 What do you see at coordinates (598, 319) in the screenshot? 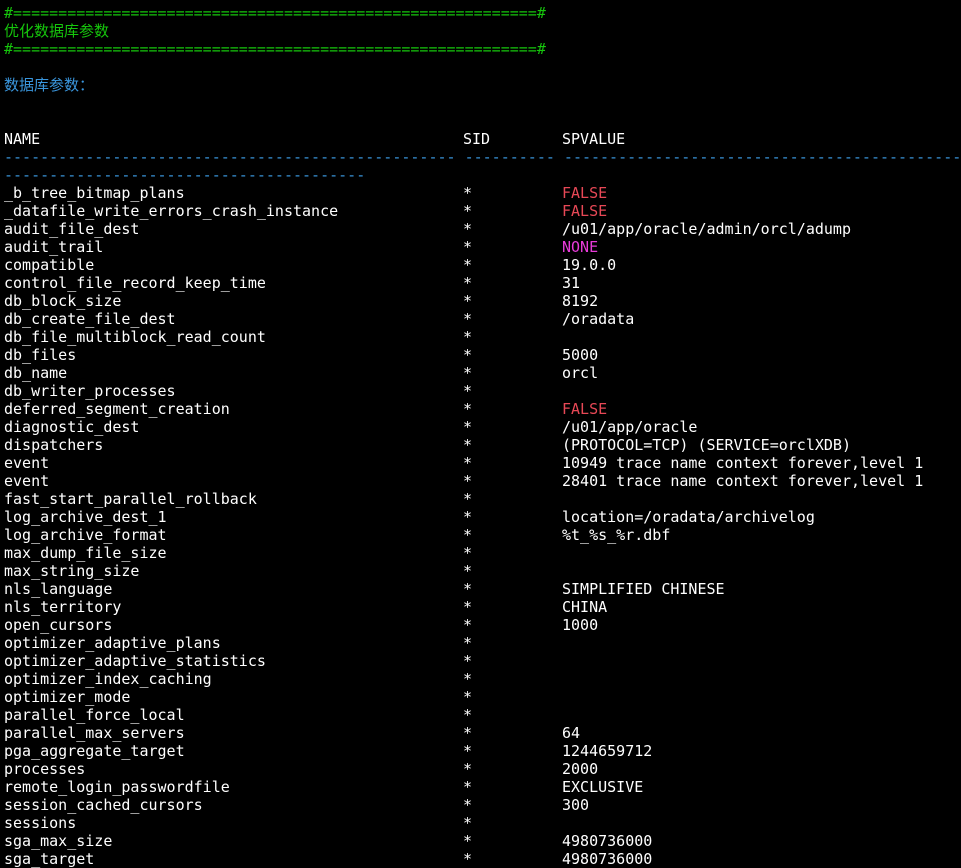
I see `param-value: /oradata` at bounding box center [598, 319].